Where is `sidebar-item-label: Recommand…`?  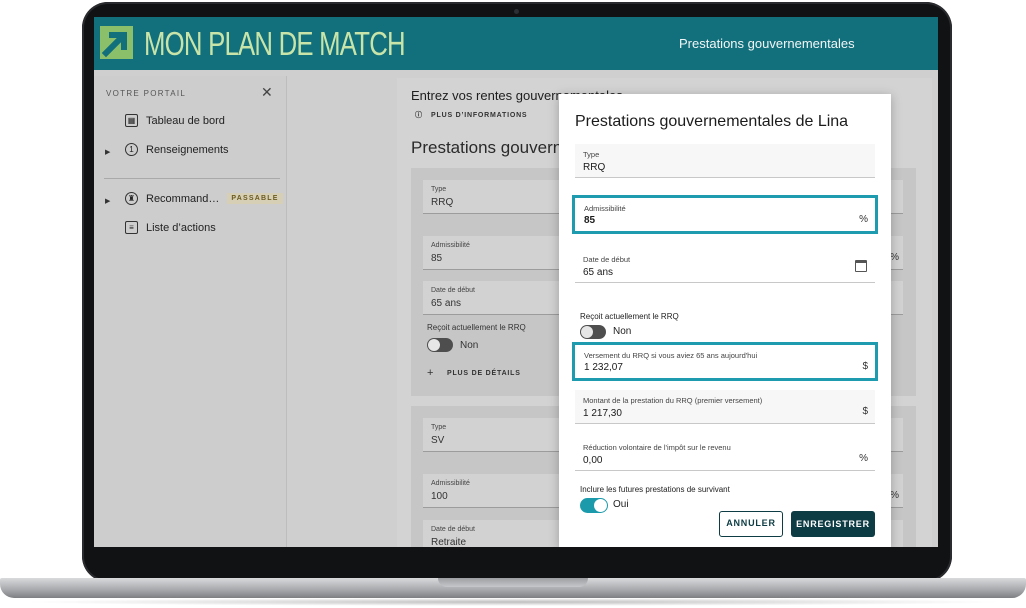
sidebar-item-label: Recommand… is located at coordinates (183, 198).